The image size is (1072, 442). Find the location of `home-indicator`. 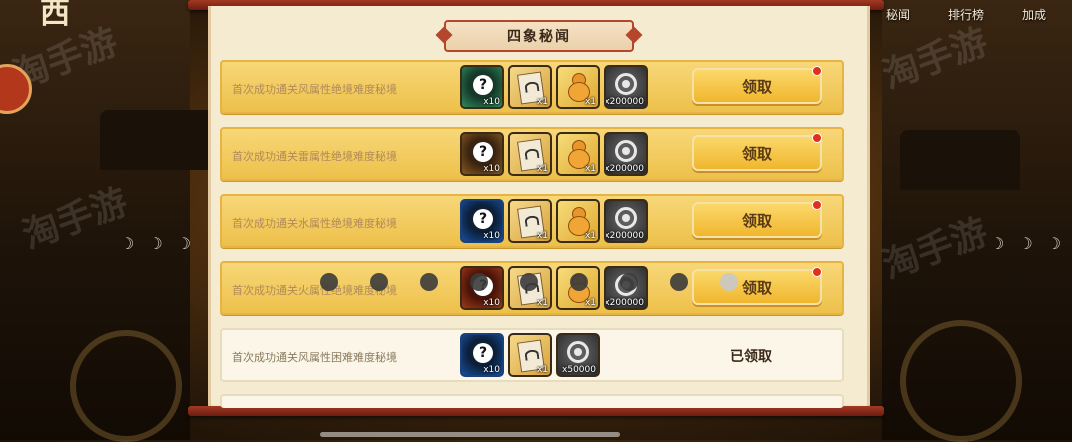

home-indicator is located at coordinates (470, 434).